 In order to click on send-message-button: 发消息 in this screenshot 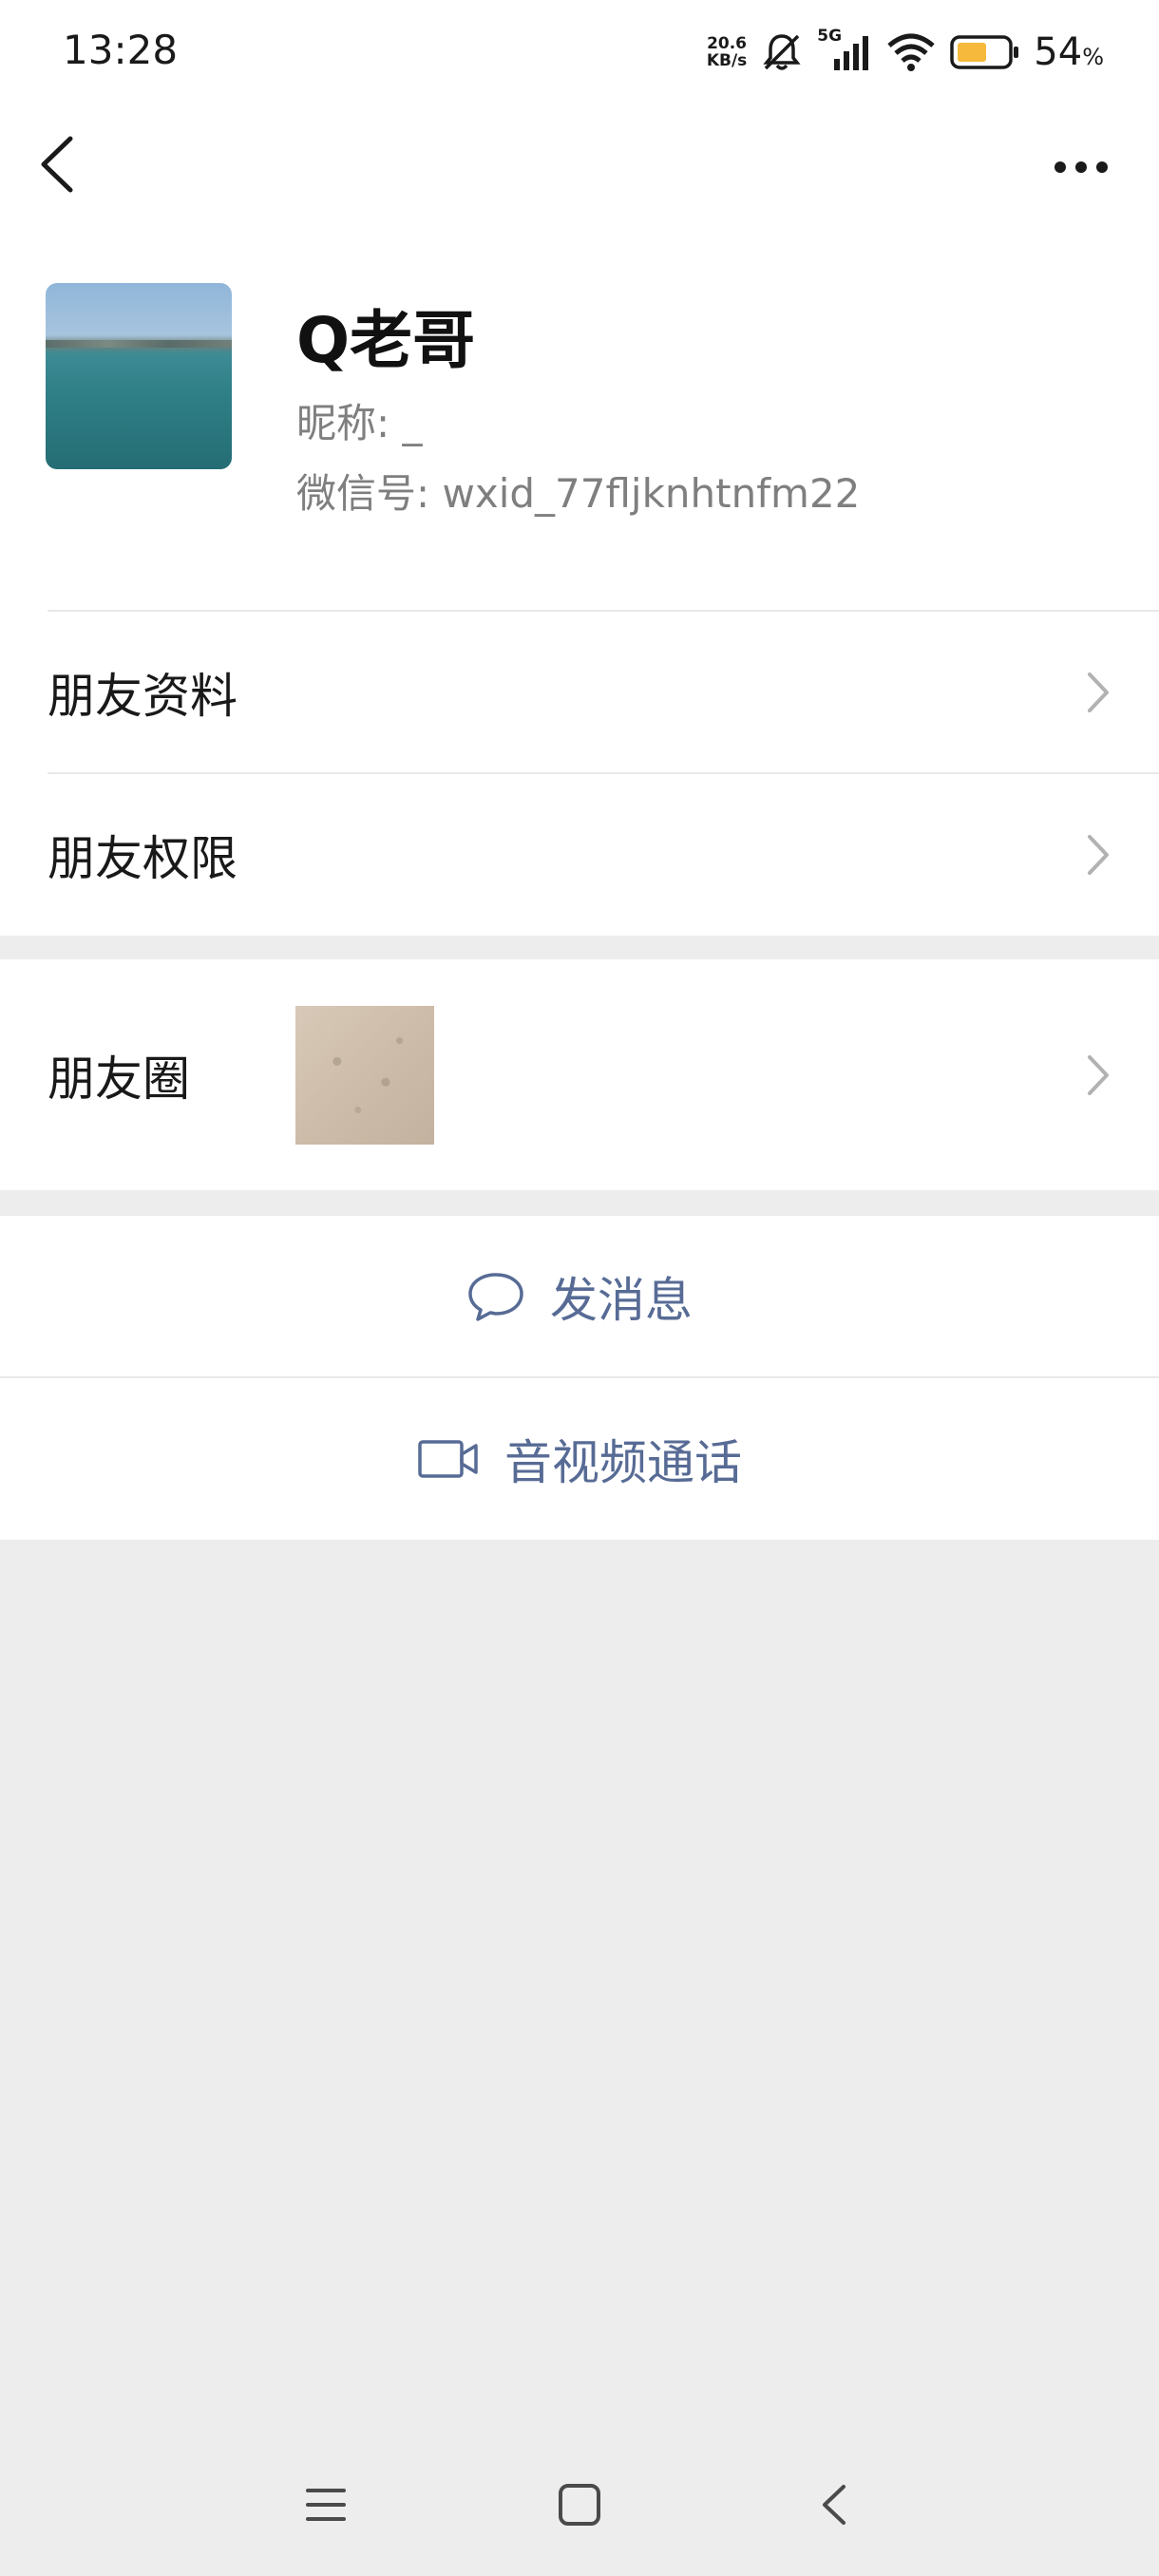, I will do `click(579, 1296)`.